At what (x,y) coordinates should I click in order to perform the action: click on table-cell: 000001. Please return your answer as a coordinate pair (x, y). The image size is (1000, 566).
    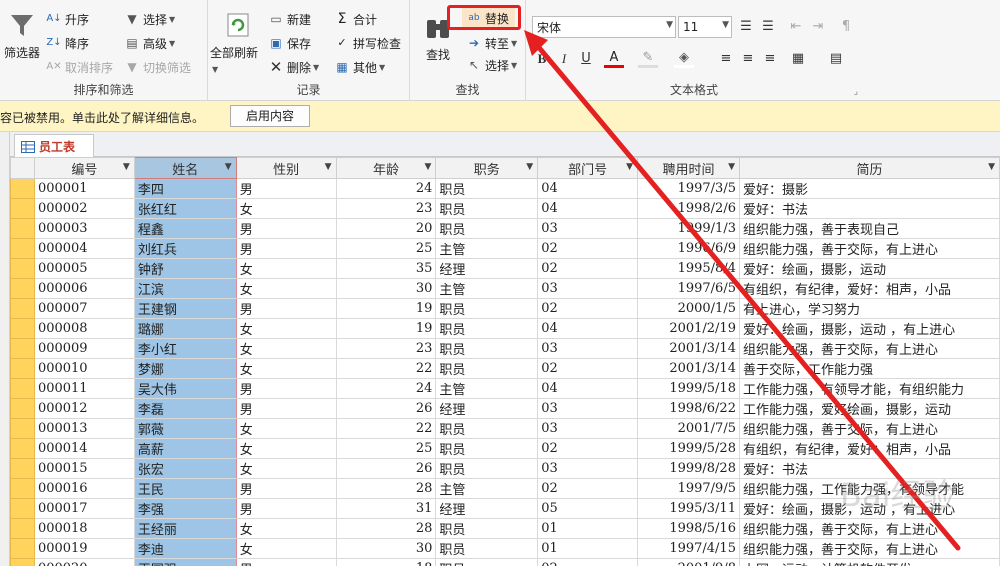
    Looking at the image, I should click on (84, 188).